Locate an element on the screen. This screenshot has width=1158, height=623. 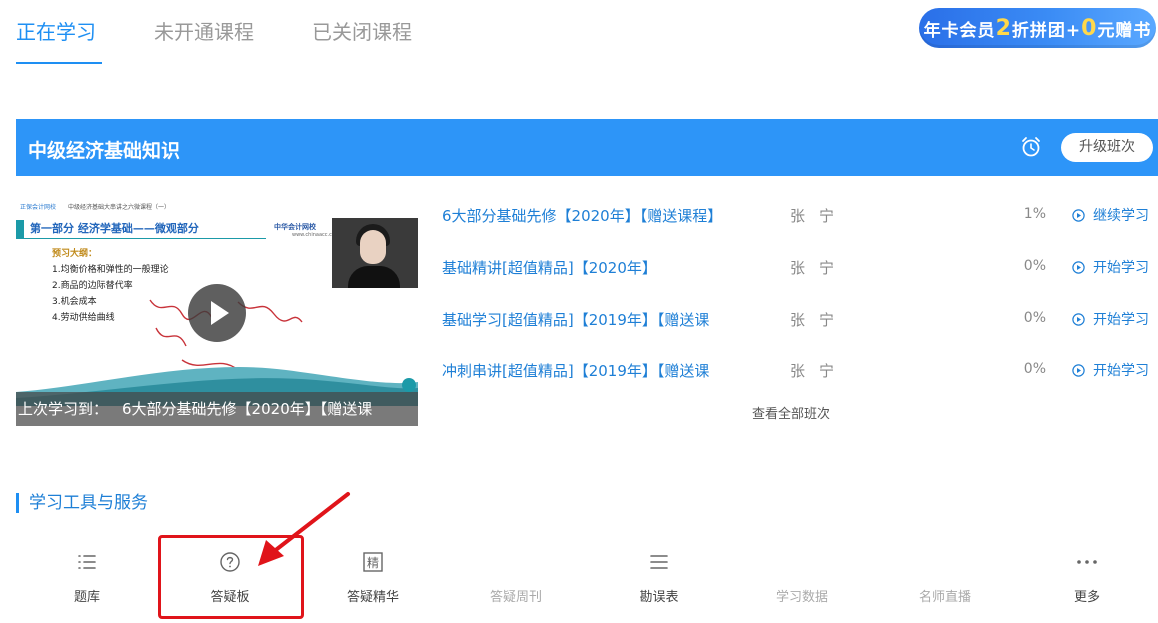
services-title: 学习工具与服务 is located at coordinates (82, 503).